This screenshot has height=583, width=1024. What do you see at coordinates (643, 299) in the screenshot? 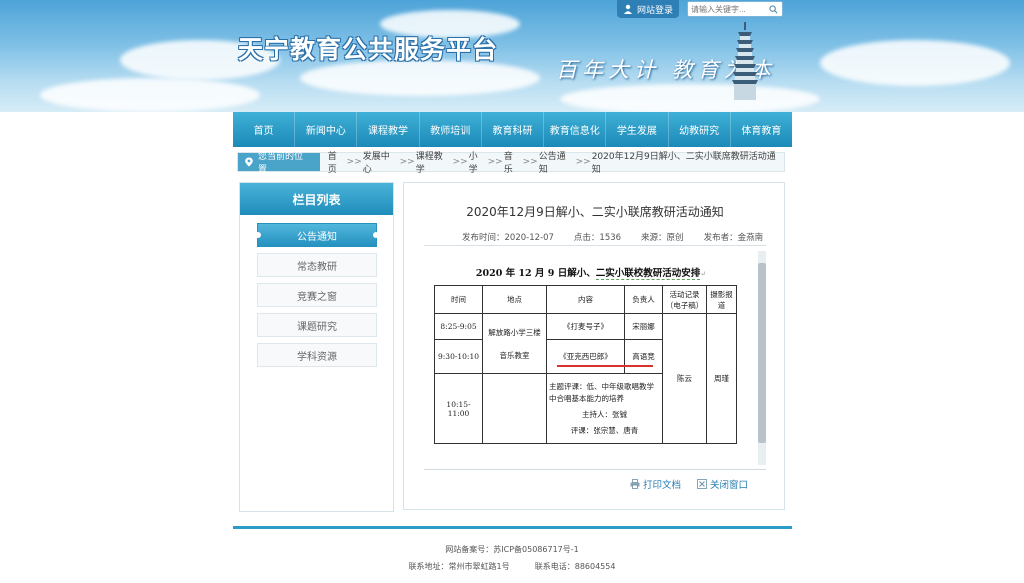
I see `table-header: 负责人` at bounding box center [643, 299].